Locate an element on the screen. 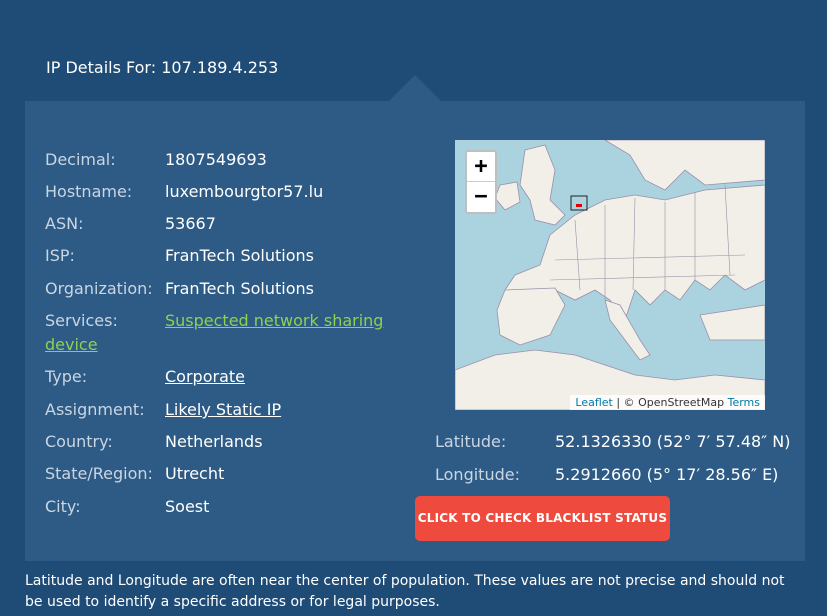 Image resolution: width=827 pixels, height=616 pixels. zoom-out-button: − is located at coordinates (481, 197).